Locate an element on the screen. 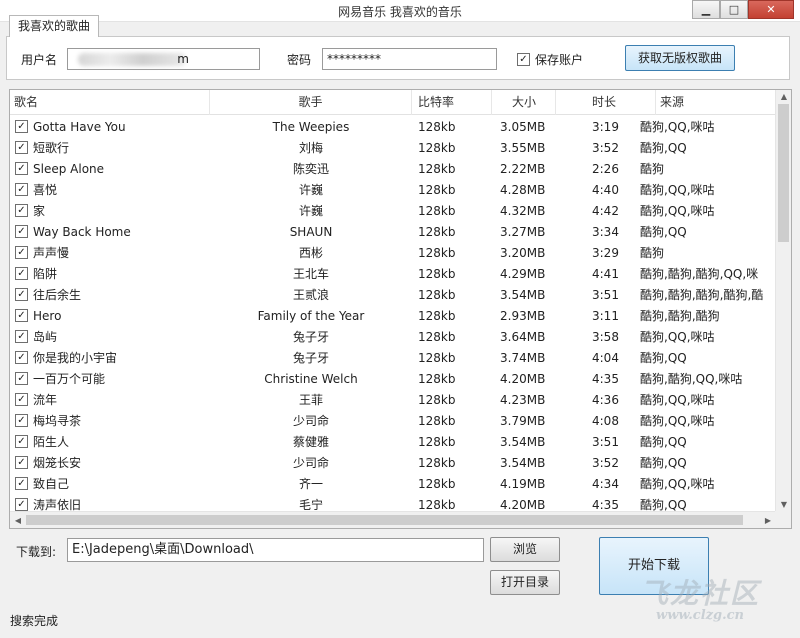 Image resolution: width=800 pixels, height=638 pixels. horizontal-scrollbar: ◀ ▶ is located at coordinates (393, 519).